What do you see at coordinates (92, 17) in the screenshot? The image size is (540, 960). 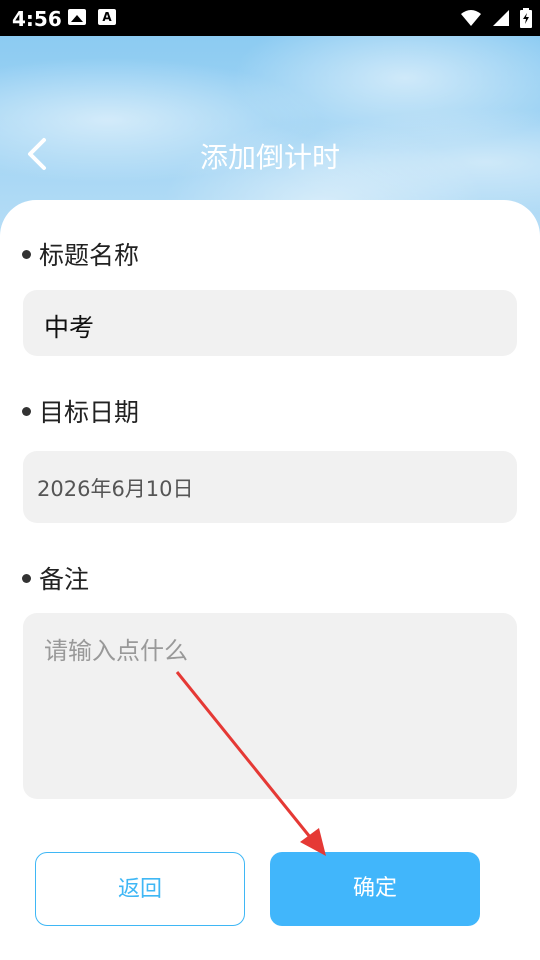 I see `status-left-icons: A` at bounding box center [92, 17].